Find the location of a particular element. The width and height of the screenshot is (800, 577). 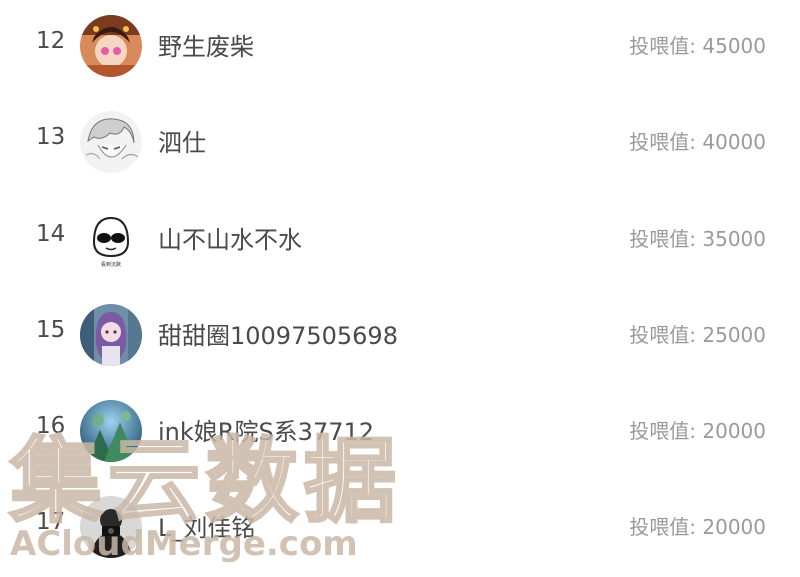

rank-number: 15 is located at coordinates (51, 330).